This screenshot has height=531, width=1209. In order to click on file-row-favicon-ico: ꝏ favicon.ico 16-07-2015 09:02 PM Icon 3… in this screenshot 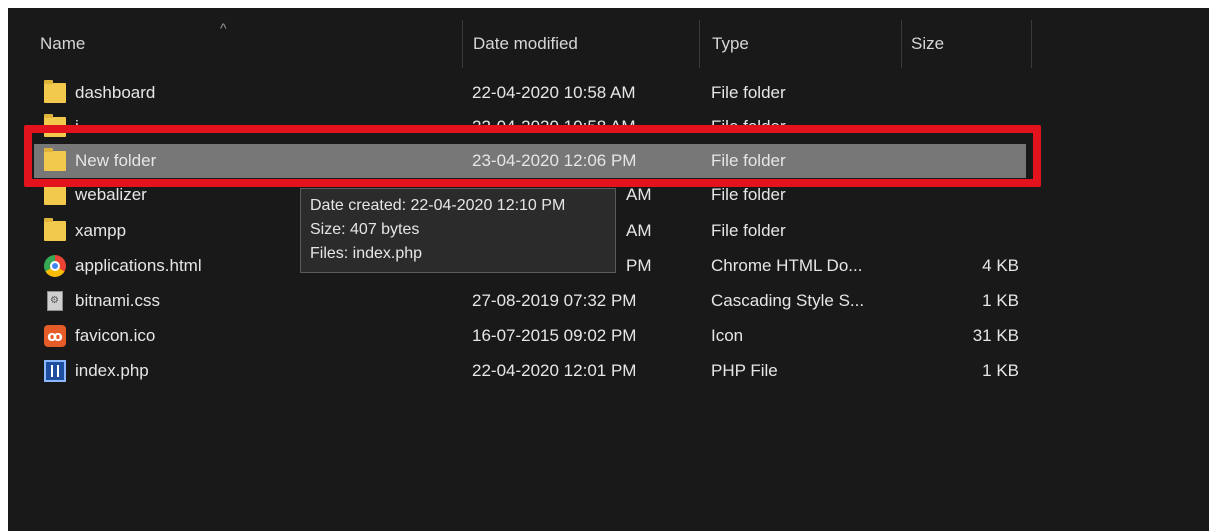, I will do `click(530, 336)`.